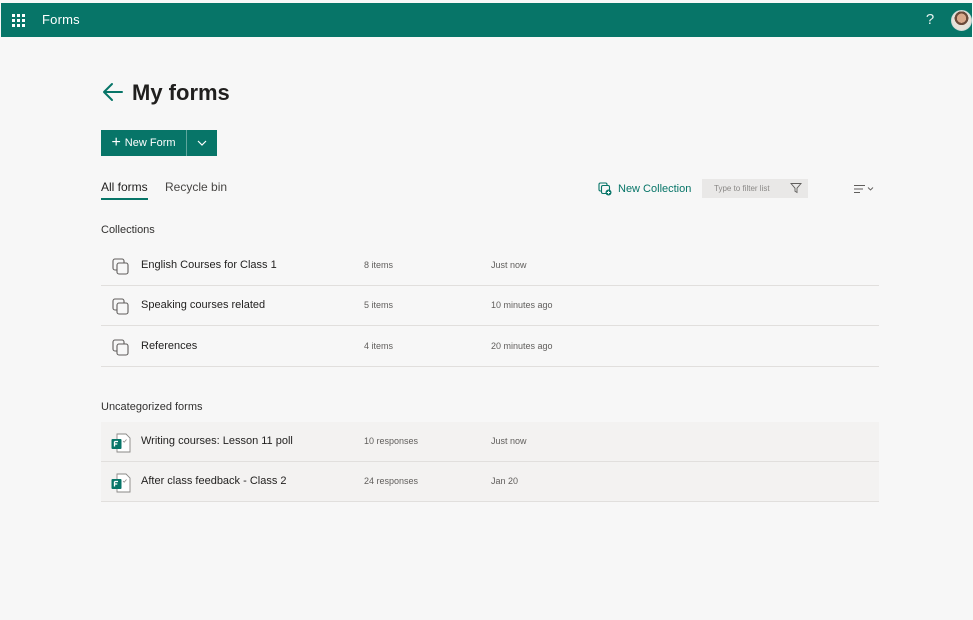 The width and height of the screenshot is (973, 620). I want to click on collection-name: English Courses for Class 1, so click(209, 265).